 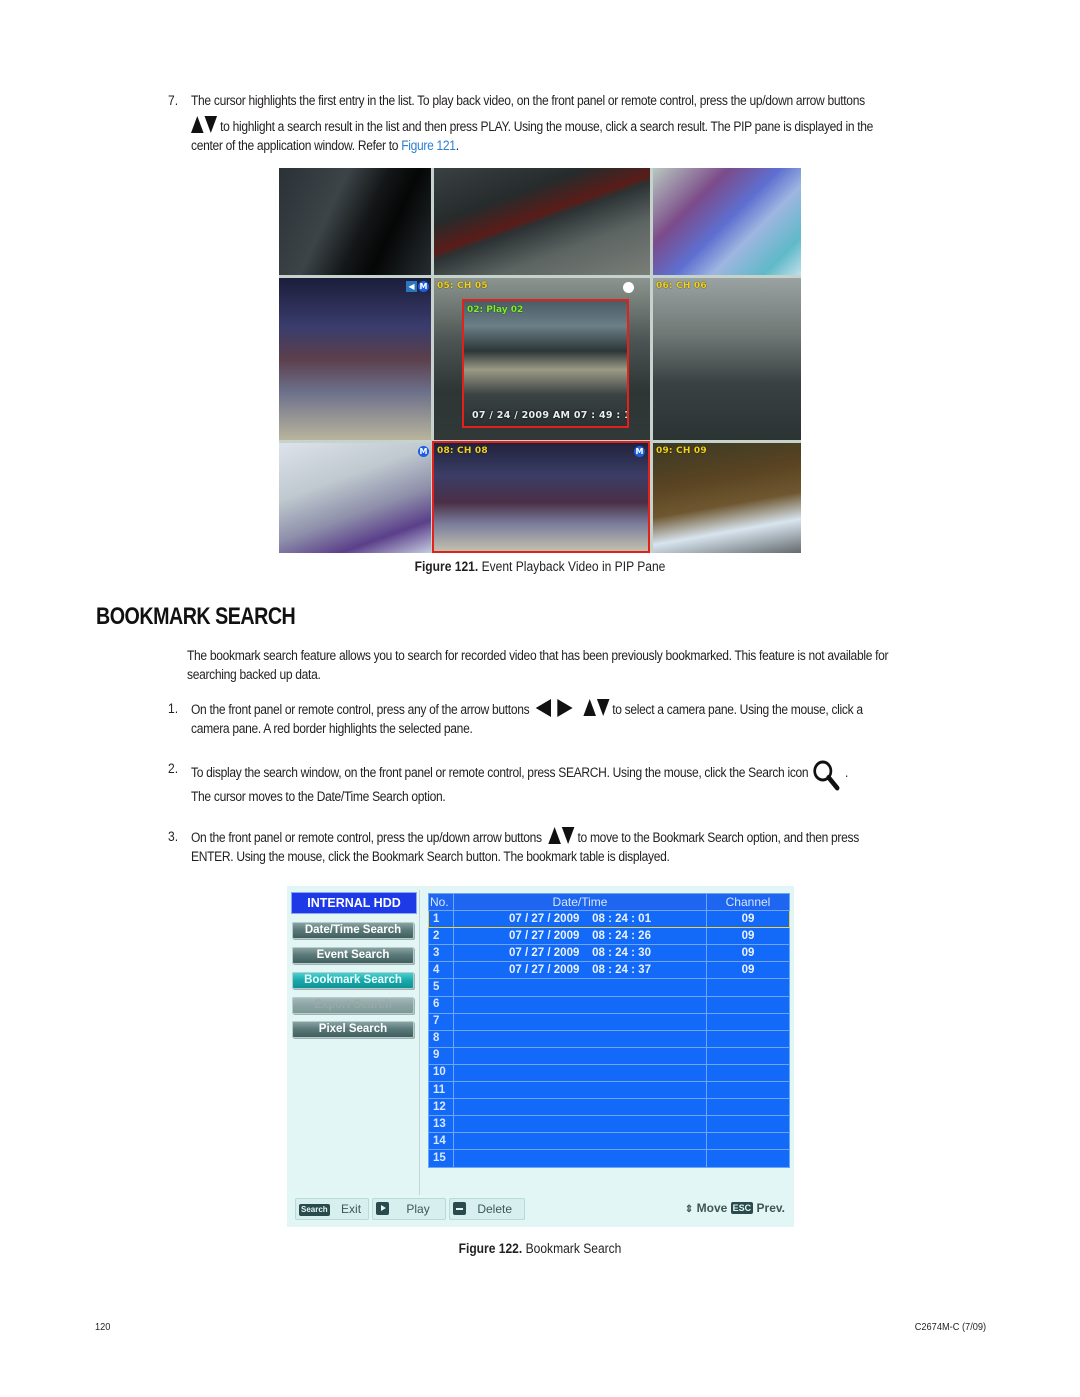 What do you see at coordinates (609, 936) in the screenshot?
I see `table-row: 2 07 / 27 / 2009 08 : 24 : 26 09` at bounding box center [609, 936].